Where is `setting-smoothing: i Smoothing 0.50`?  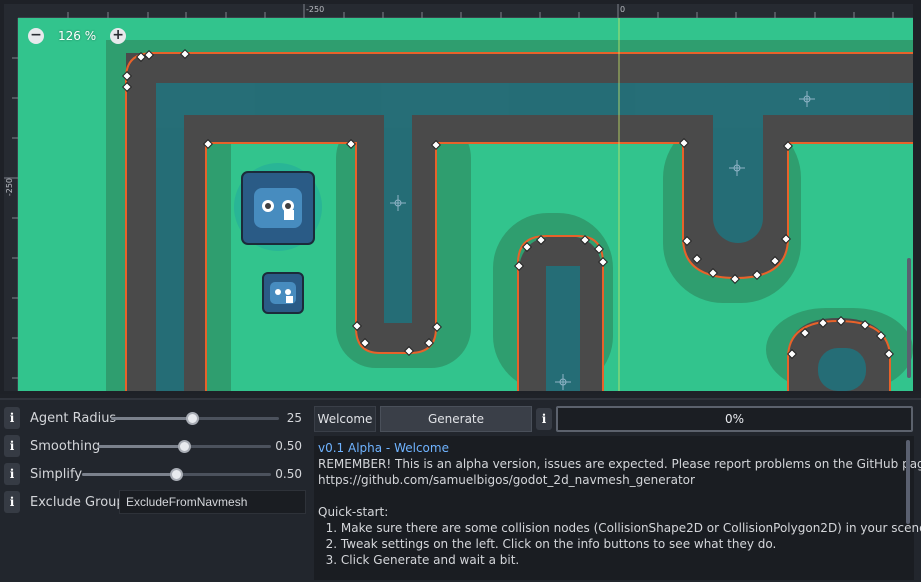
setting-smoothing: i Smoothing 0.50 is located at coordinates (157, 446).